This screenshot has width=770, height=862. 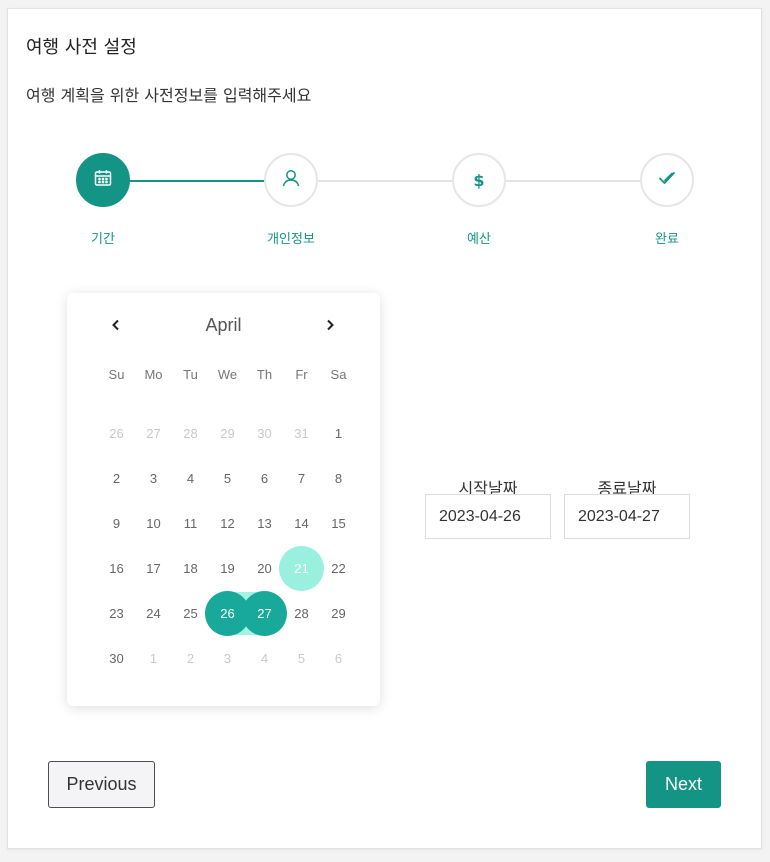 What do you see at coordinates (116, 613) in the screenshot?
I see `calendar-day: 23` at bounding box center [116, 613].